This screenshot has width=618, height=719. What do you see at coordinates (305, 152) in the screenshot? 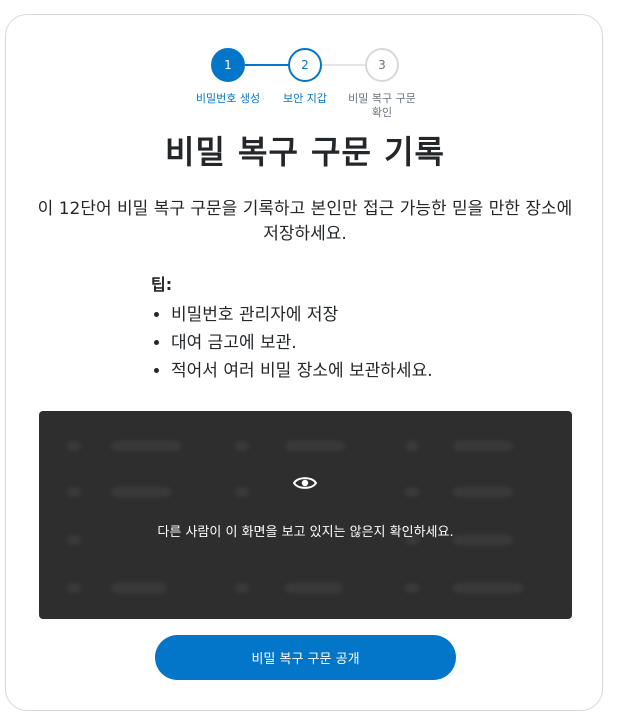
I see `page-title: 비밀 복구 구문 기록` at bounding box center [305, 152].